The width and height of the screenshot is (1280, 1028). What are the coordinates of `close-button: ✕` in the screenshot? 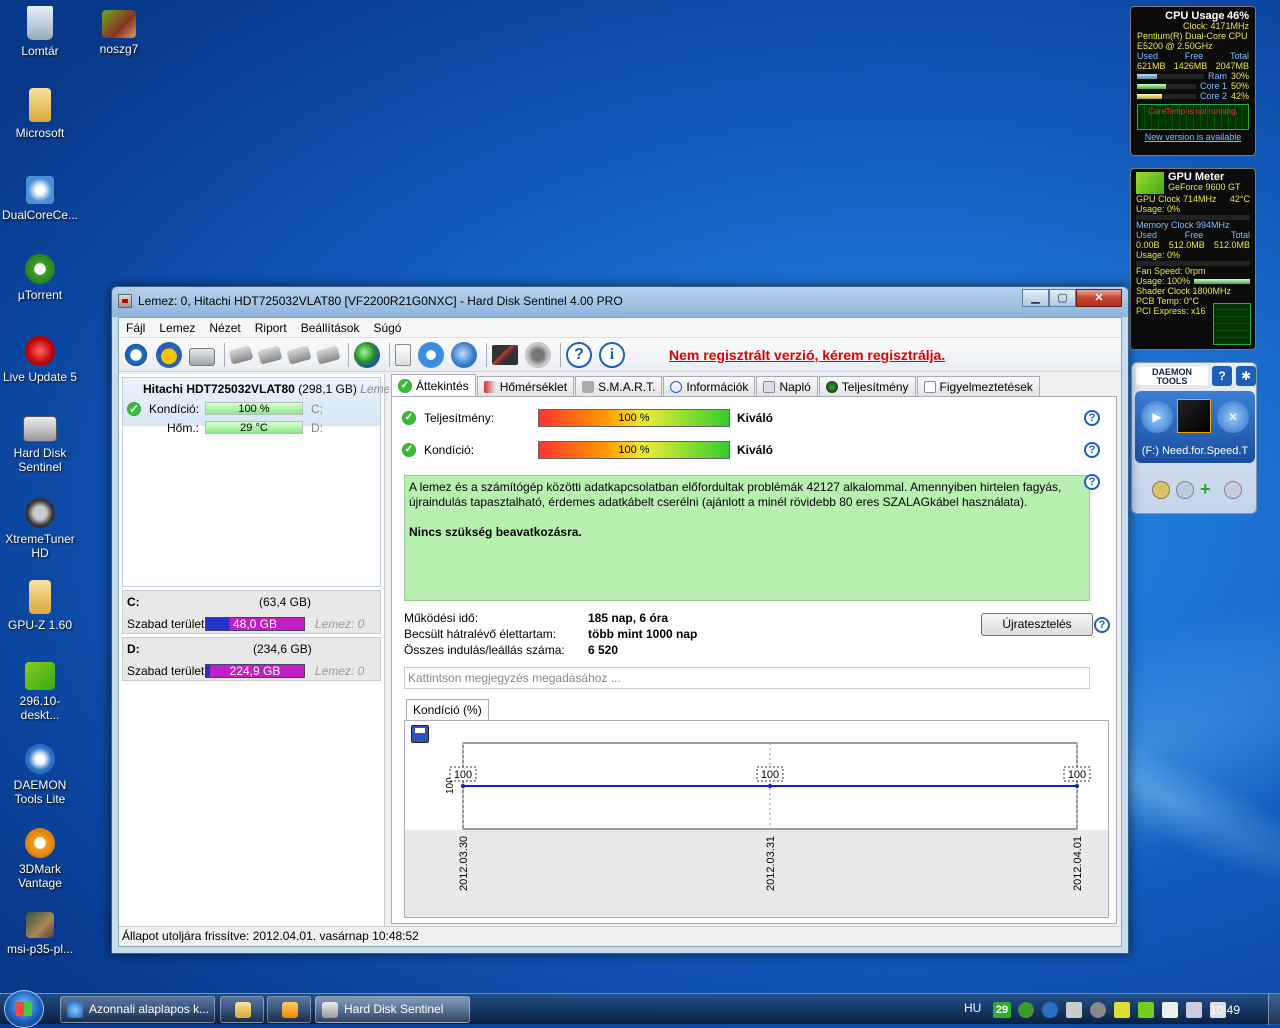 It's located at (1099, 298).